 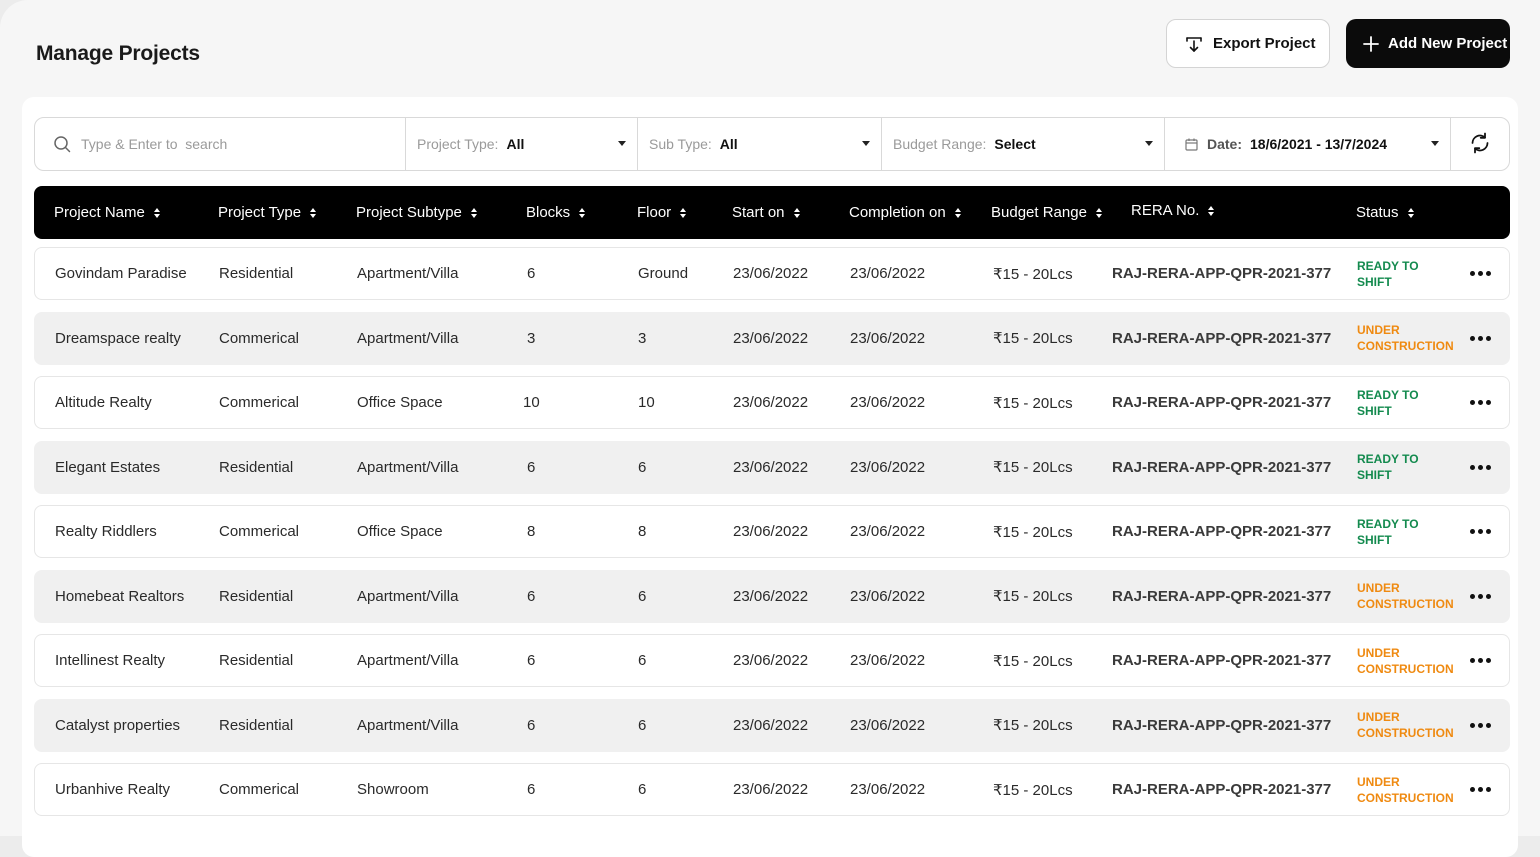 What do you see at coordinates (522, 144) in the screenshot?
I see `project-type-dropdown: Project Type: All` at bounding box center [522, 144].